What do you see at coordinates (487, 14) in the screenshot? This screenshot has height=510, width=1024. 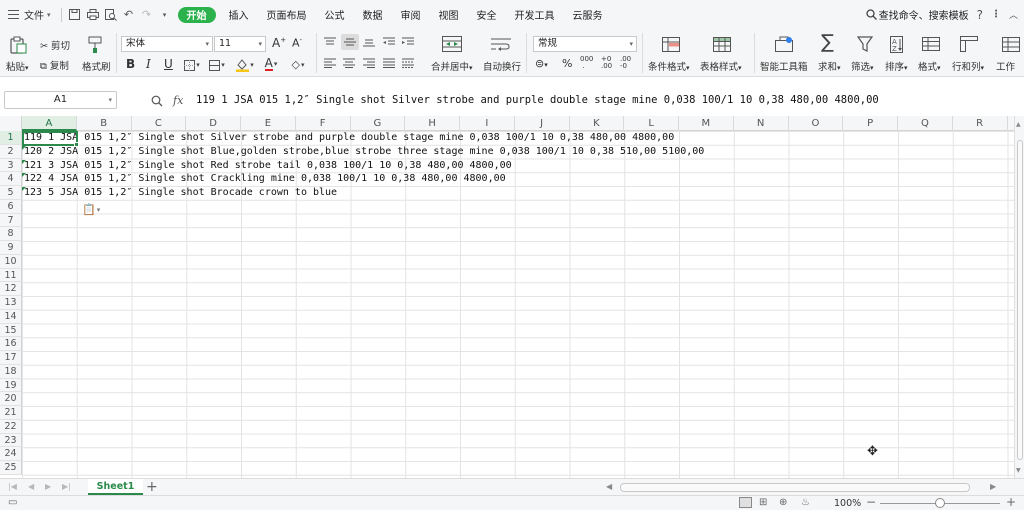 I see `tab-security: 安全` at bounding box center [487, 14].